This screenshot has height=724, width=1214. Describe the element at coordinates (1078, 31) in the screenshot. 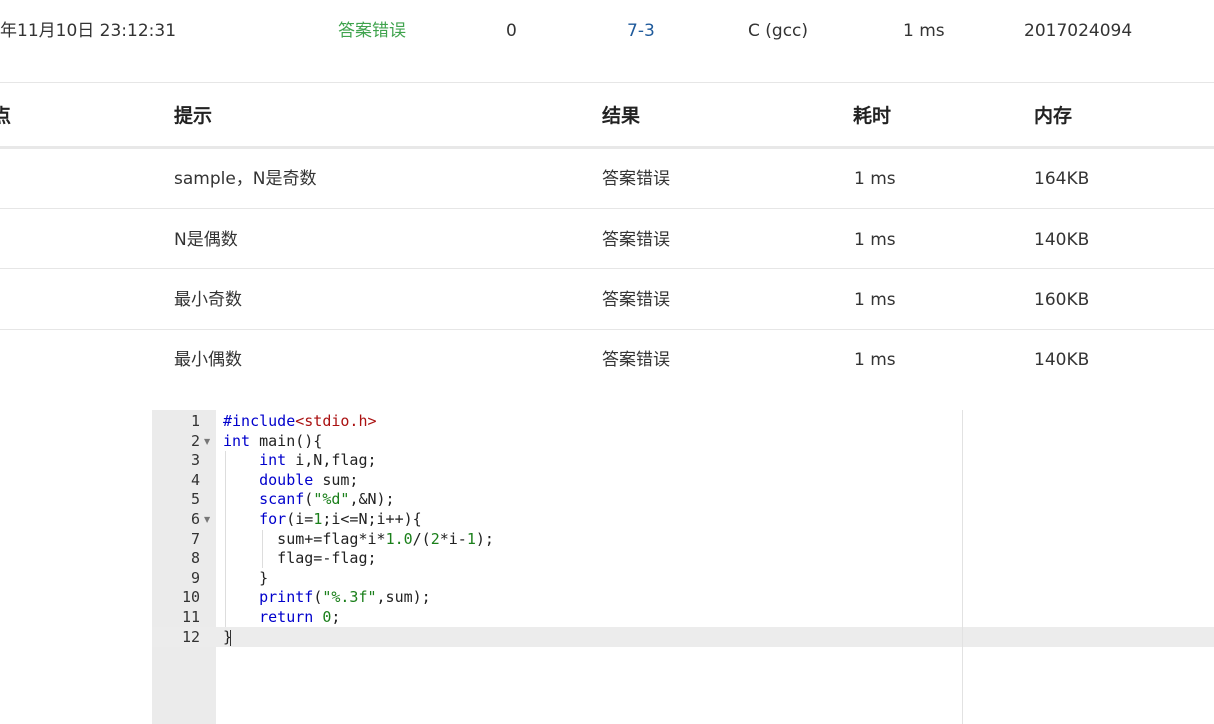

I see `submission-user: 2017024094` at that location.